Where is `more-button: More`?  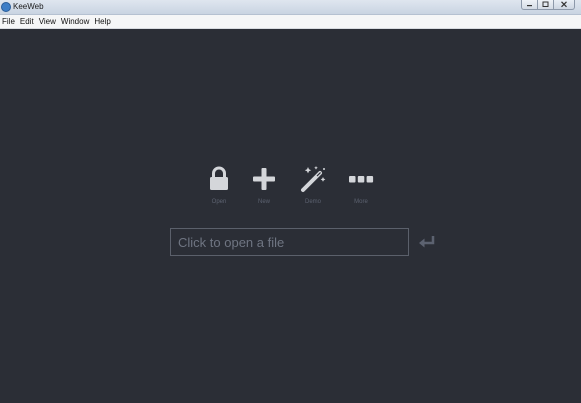 more-button: More is located at coordinates (361, 185).